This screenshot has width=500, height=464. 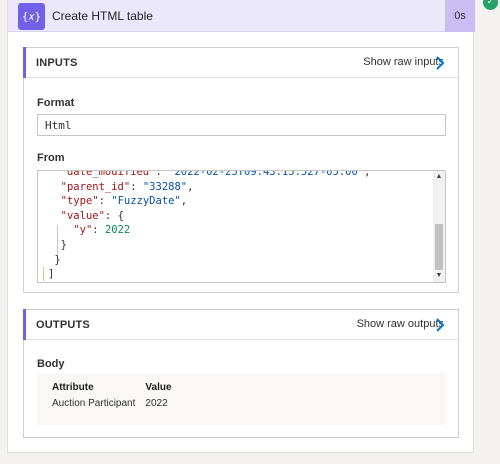 I want to click on action-title: Create HTML table, so click(x=102, y=16).